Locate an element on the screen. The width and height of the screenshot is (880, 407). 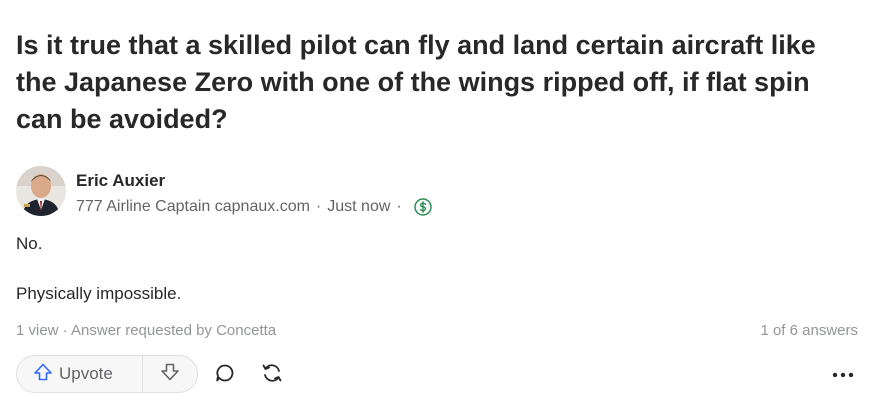
share-icon is located at coordinates (272, 375).